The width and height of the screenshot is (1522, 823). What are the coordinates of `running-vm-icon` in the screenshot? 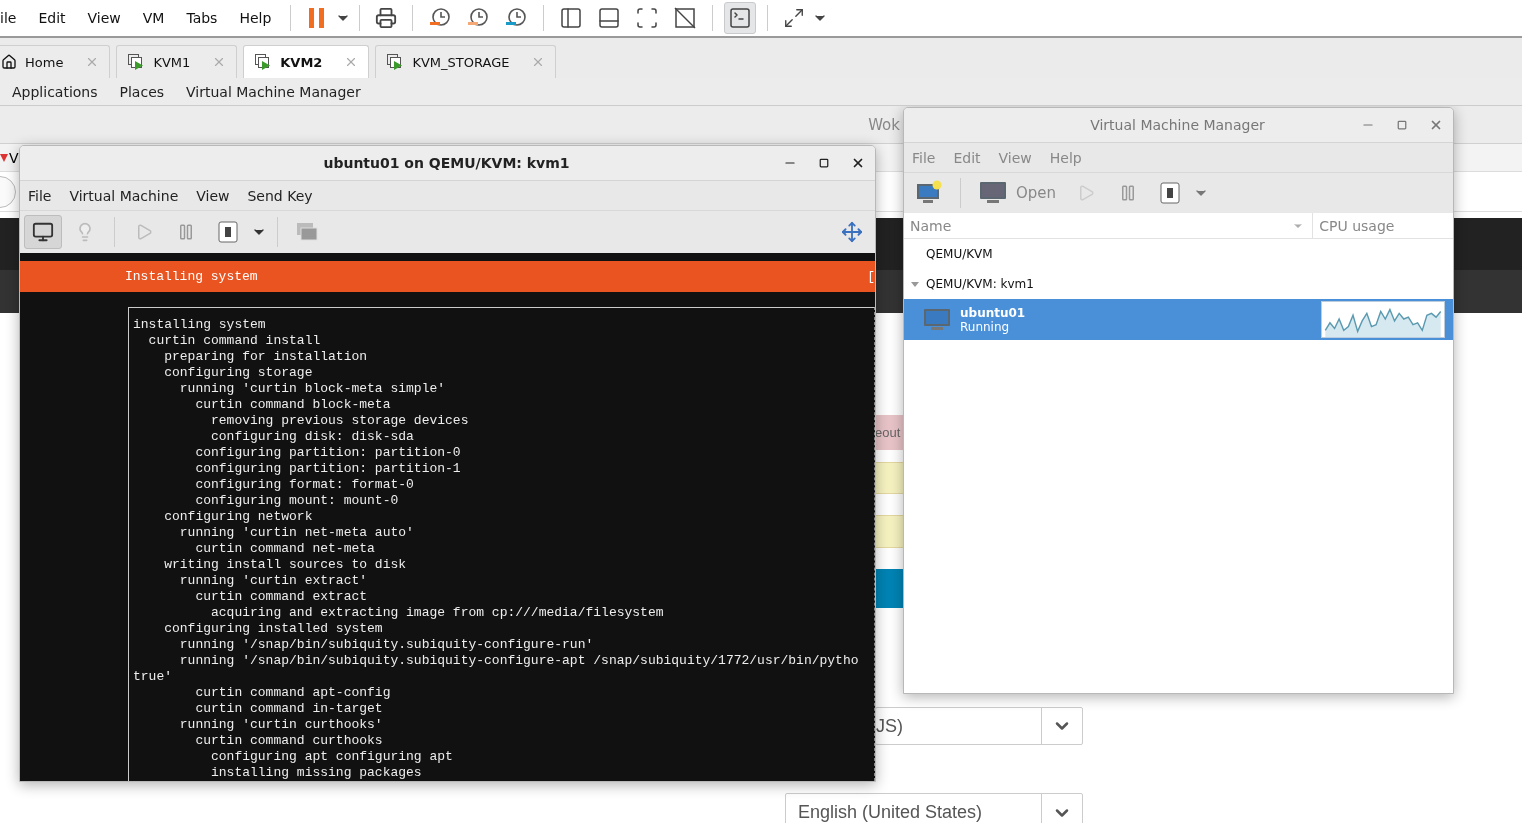 It's located at (937, 319).